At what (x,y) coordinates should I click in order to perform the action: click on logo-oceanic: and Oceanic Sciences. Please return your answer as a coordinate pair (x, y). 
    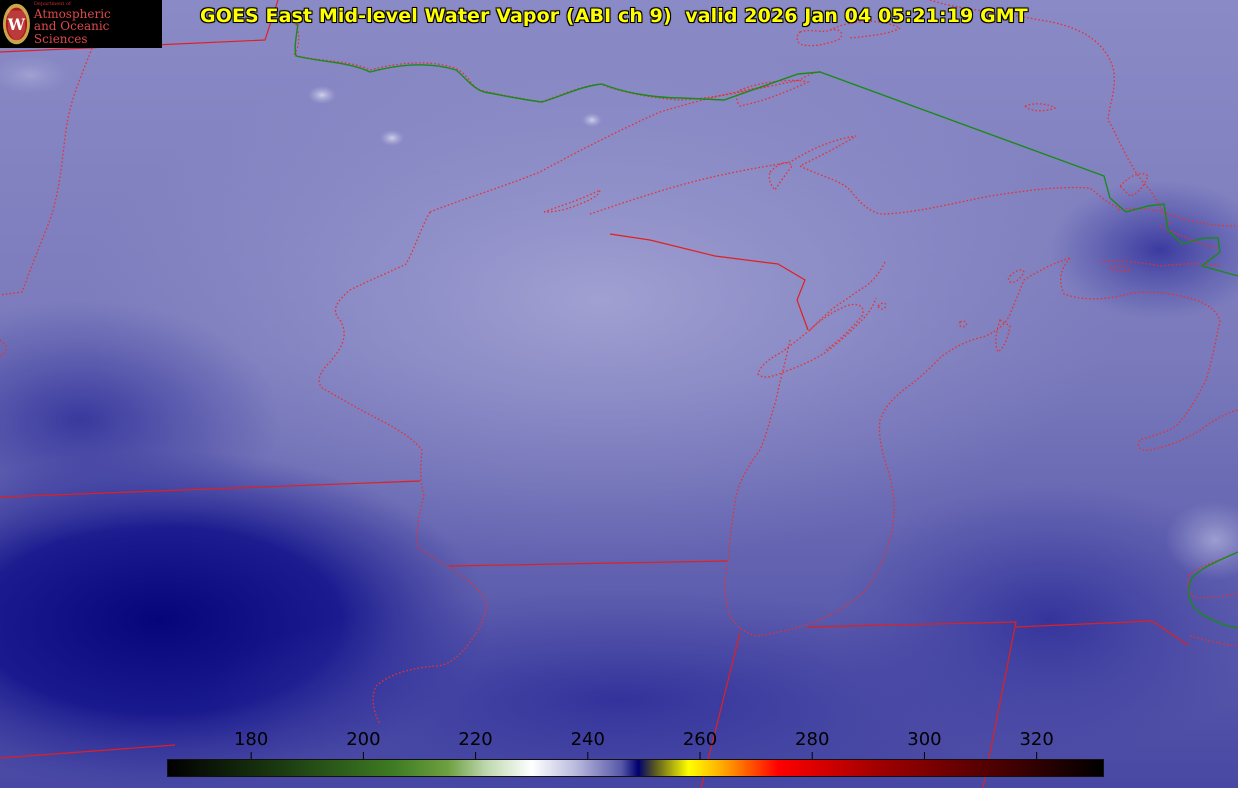
    Looking at the image, I should click on (71, 32).